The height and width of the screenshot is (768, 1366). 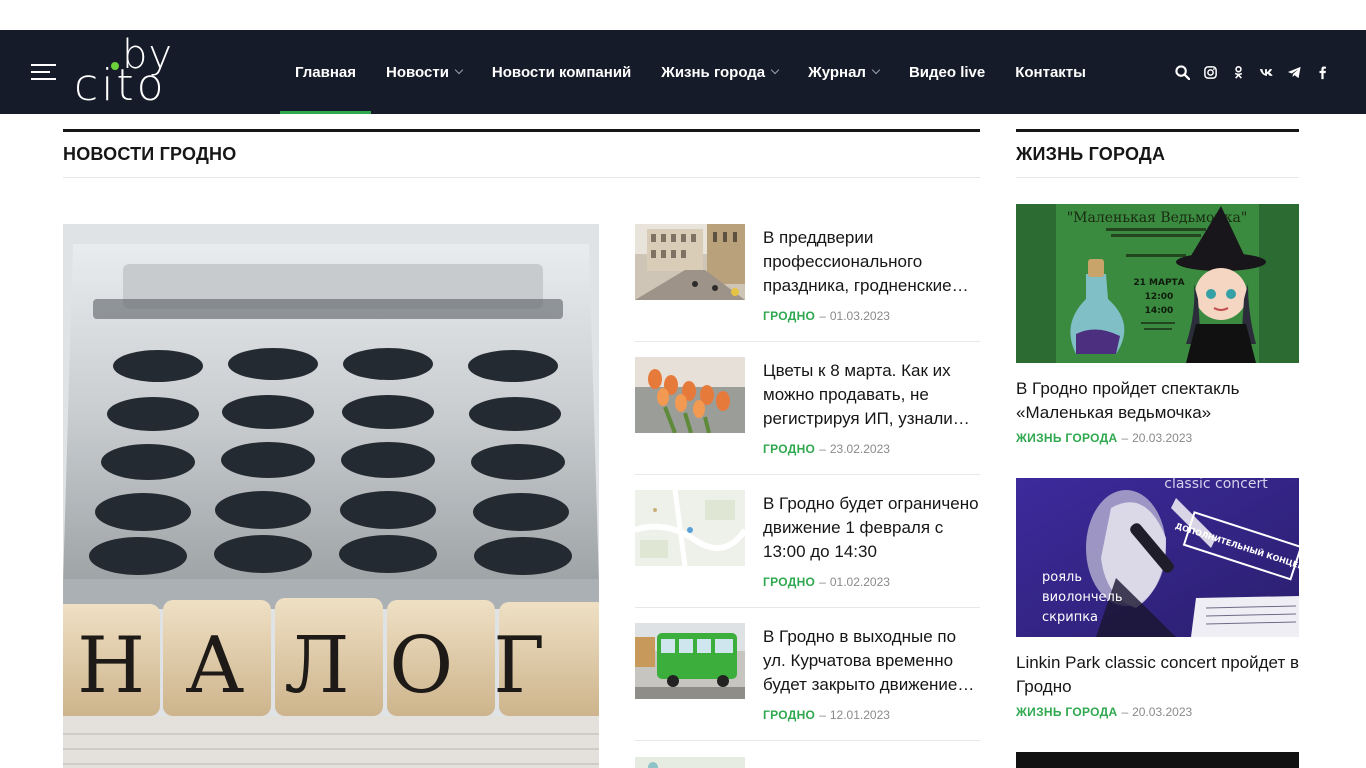 I want to click on logo-cito: cito, so click(x=120, y=85).